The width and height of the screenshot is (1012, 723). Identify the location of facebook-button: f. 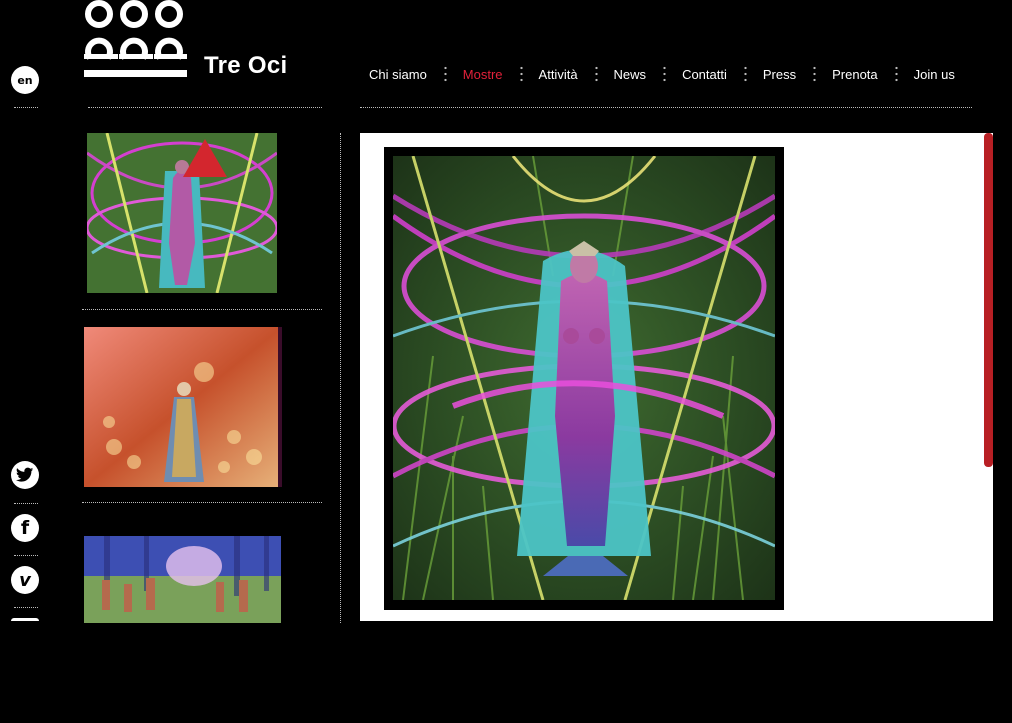
(25, 528).